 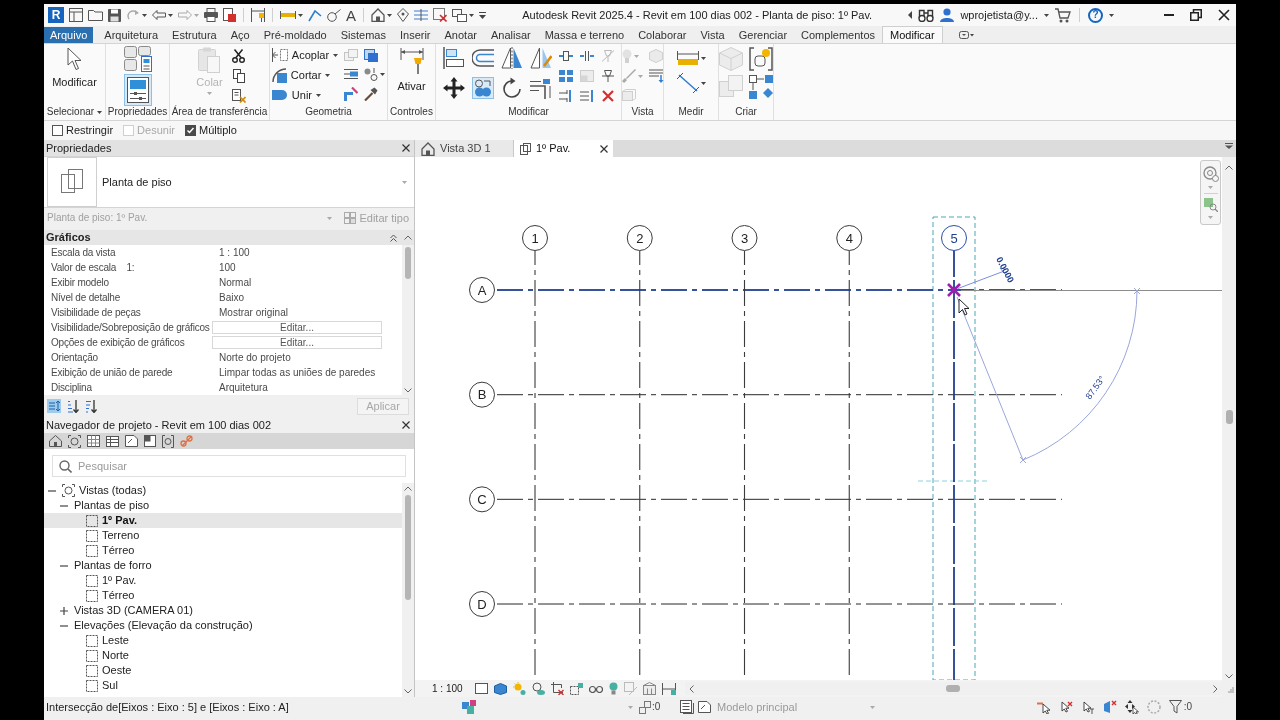 What do you see at coordinates (223, 655) in the screenshot?
I see `tree-item: Norte` at bounding box center [223, 655].